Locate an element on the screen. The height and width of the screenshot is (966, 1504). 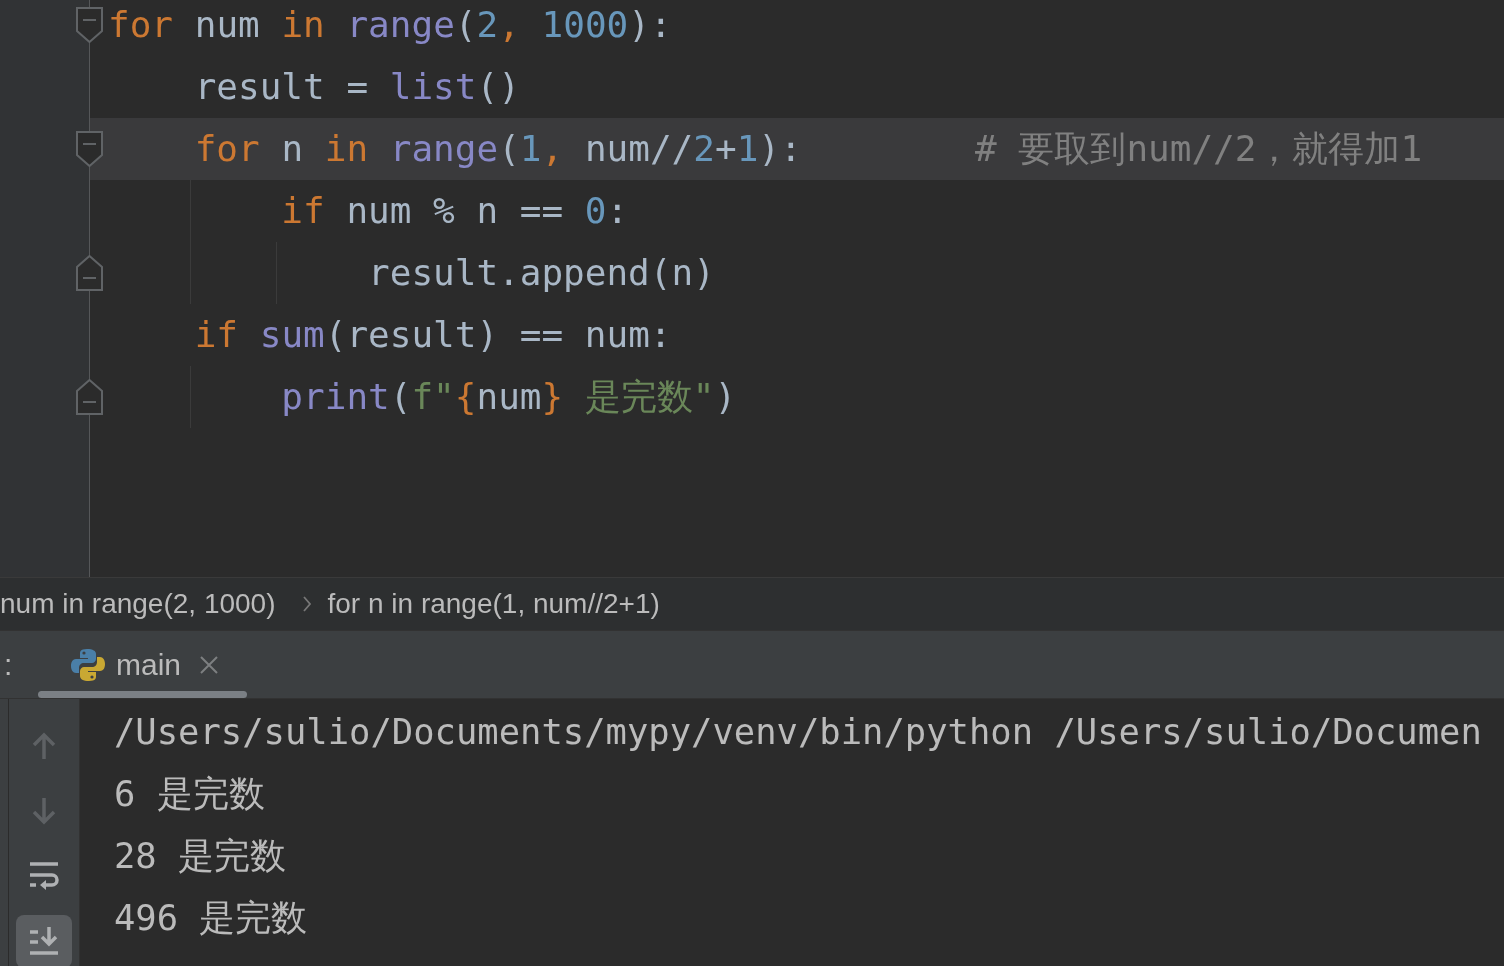
chevron-icon is located at coordinates (306, 604).